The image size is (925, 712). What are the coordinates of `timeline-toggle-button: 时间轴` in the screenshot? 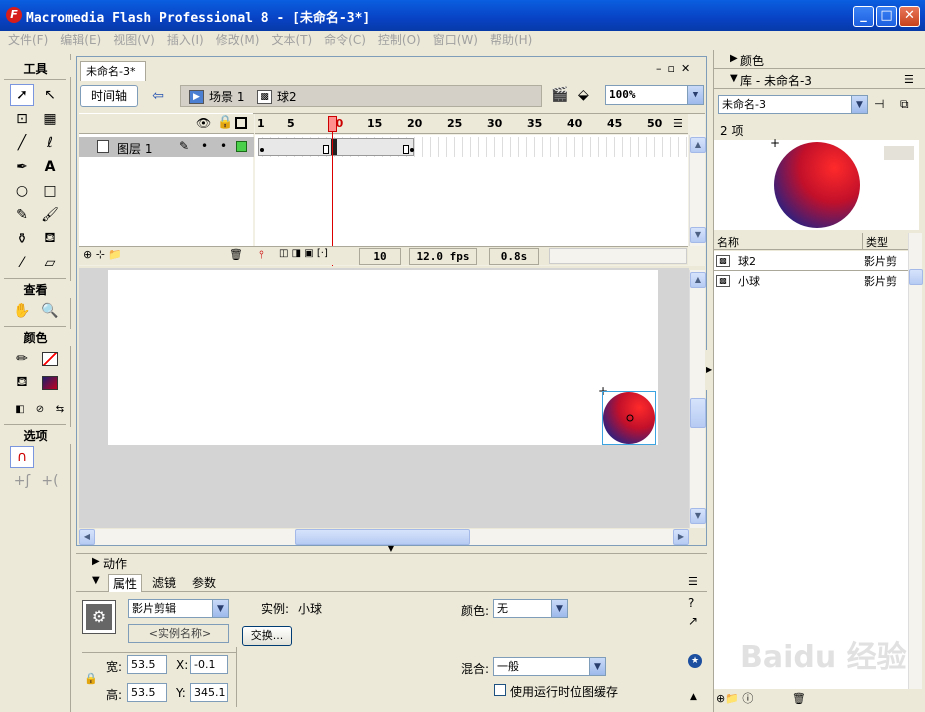 It's located at (109, 96).